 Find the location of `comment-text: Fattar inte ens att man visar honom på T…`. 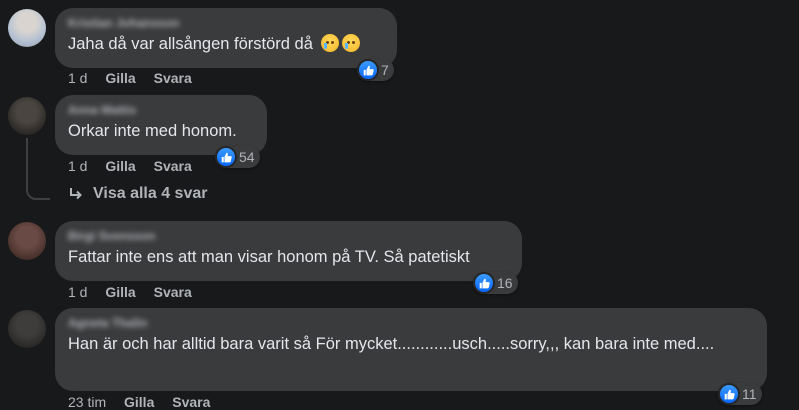

comment-text: Fattar inte ens att man visar honom på T… is located at coordinates (269, 257).